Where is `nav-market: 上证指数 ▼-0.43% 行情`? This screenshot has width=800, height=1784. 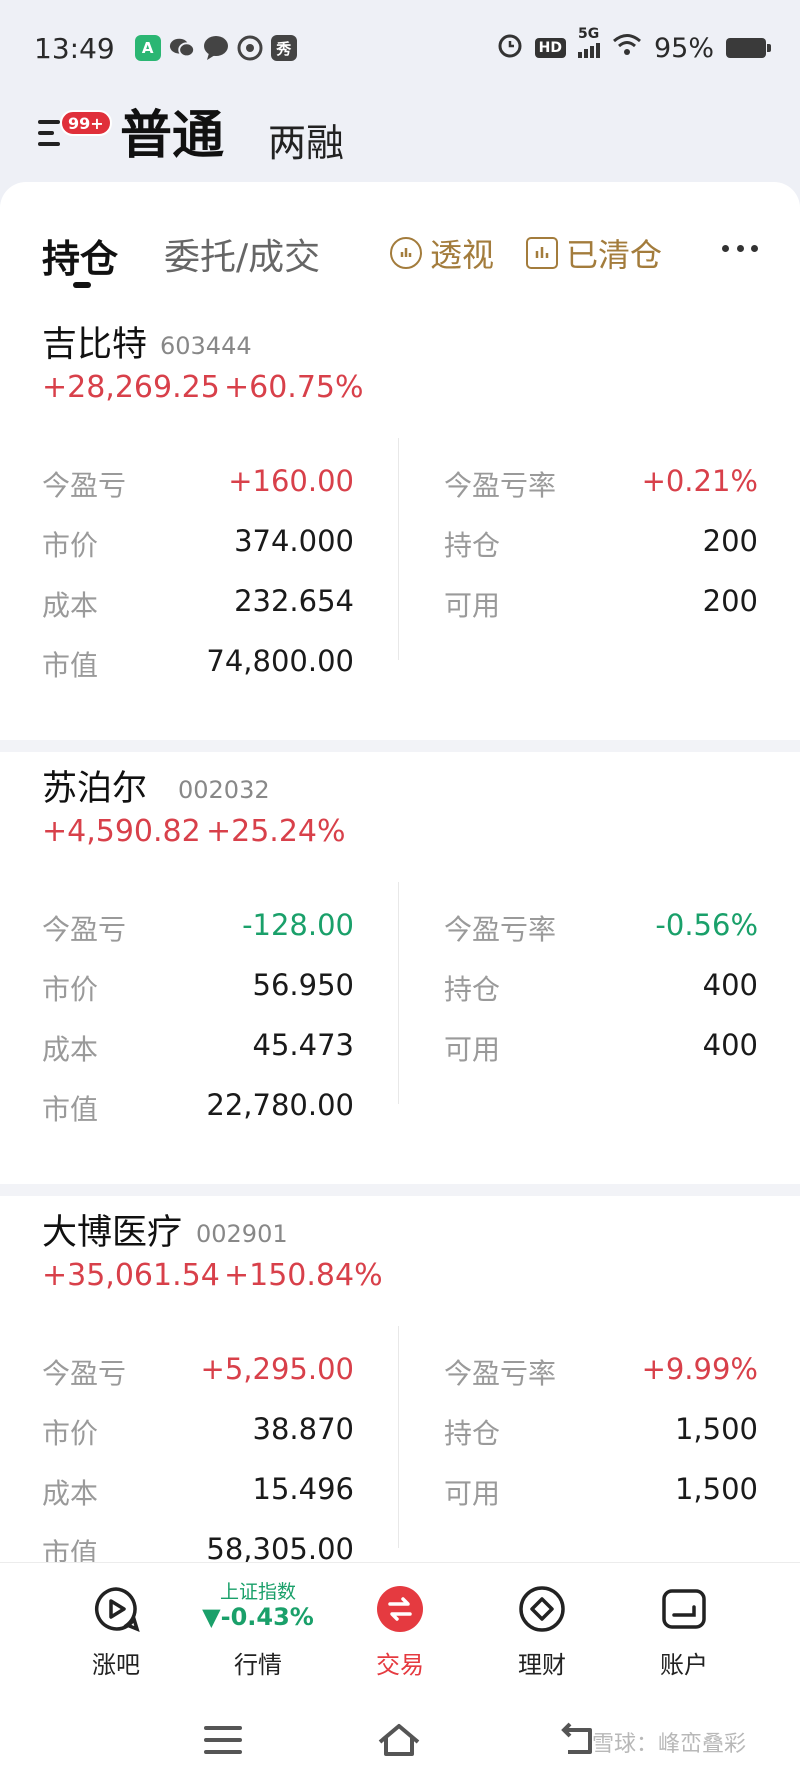 nav-market: 上证指数 ▼-0.43% 行情 is located at coordinates (258, 1631).